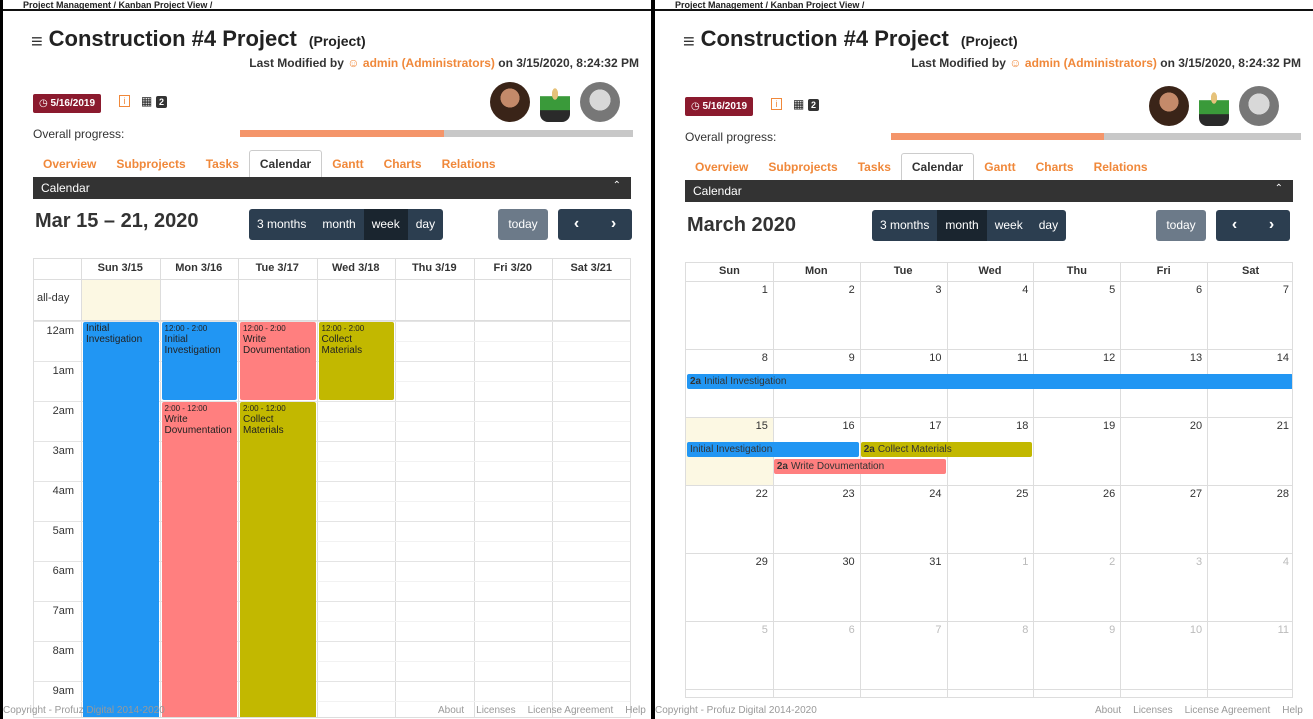 This screenshot has width=1313, height=719. I want to click on view-month-button: month, so click(339, 224).